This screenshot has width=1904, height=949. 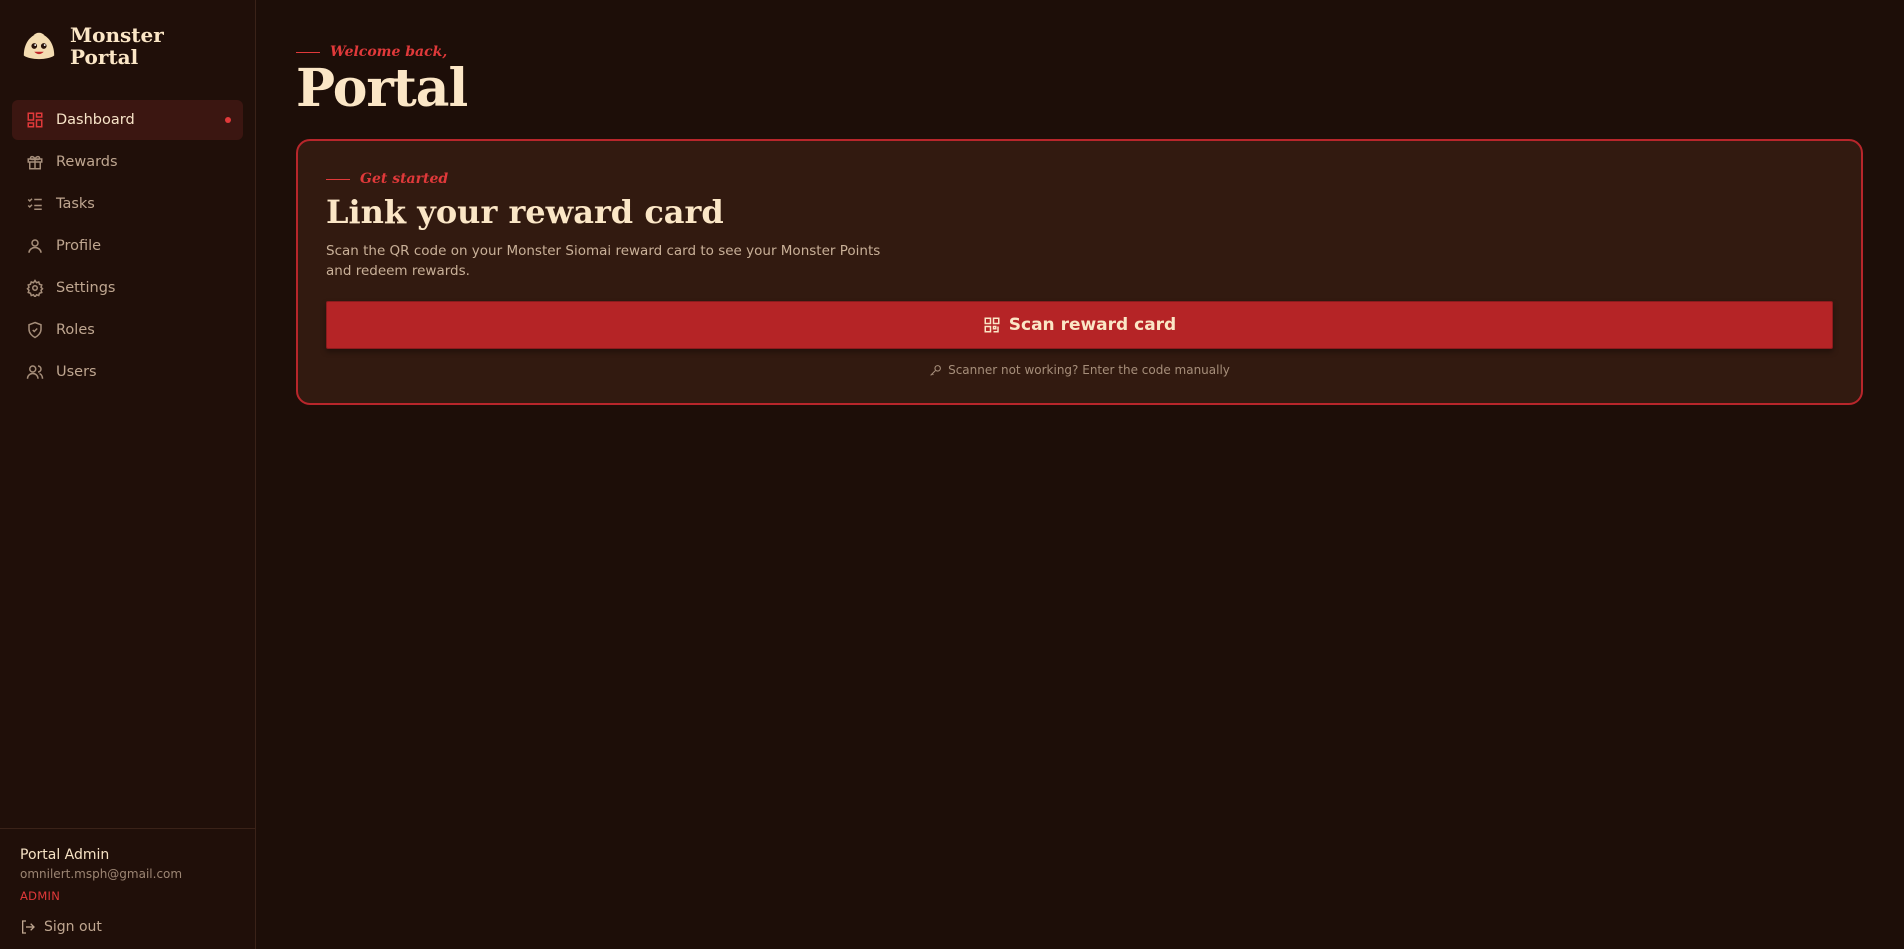 What do you see at coordinates (35, 162) in the screenshot?
I see `gift-icon` at bounding box center [35, 162].